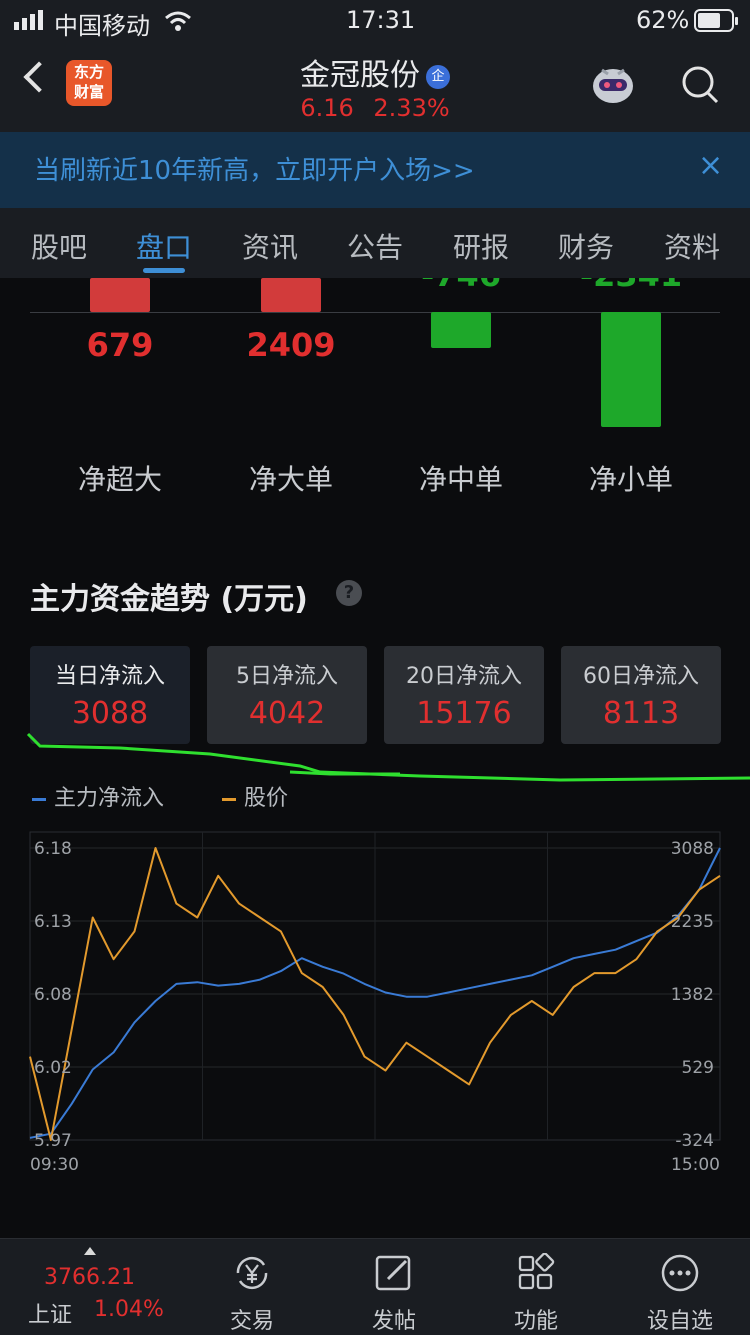  I want to click on tab-bar: 股吧 盘口 资讯 公告 研报 财务 资料, so click(375, 243).